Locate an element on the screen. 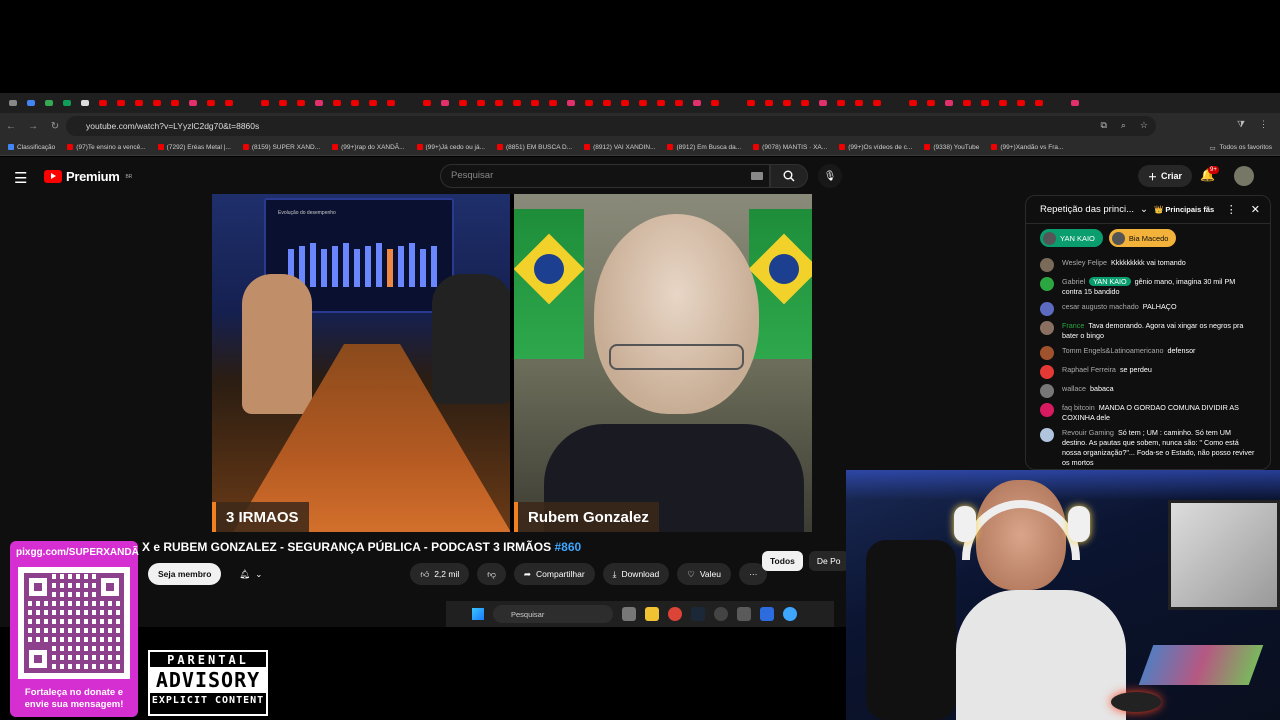 This screenshot has width=1280, height=720. chip-from-channel: De Po is located at coordinates (828, 561).